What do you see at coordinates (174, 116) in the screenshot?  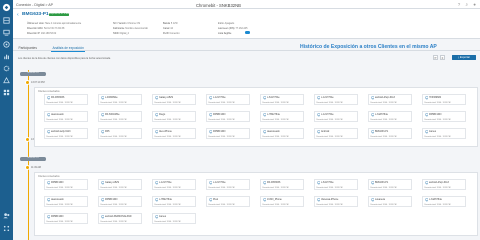 I see `client-card: Diego Duración total: 12:46 · 12:59 PM` at bounding box center [174, 116].